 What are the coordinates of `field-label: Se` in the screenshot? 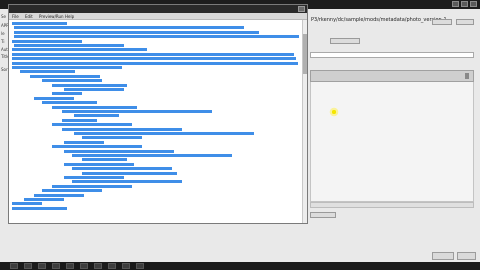 It's located at (3, 16).